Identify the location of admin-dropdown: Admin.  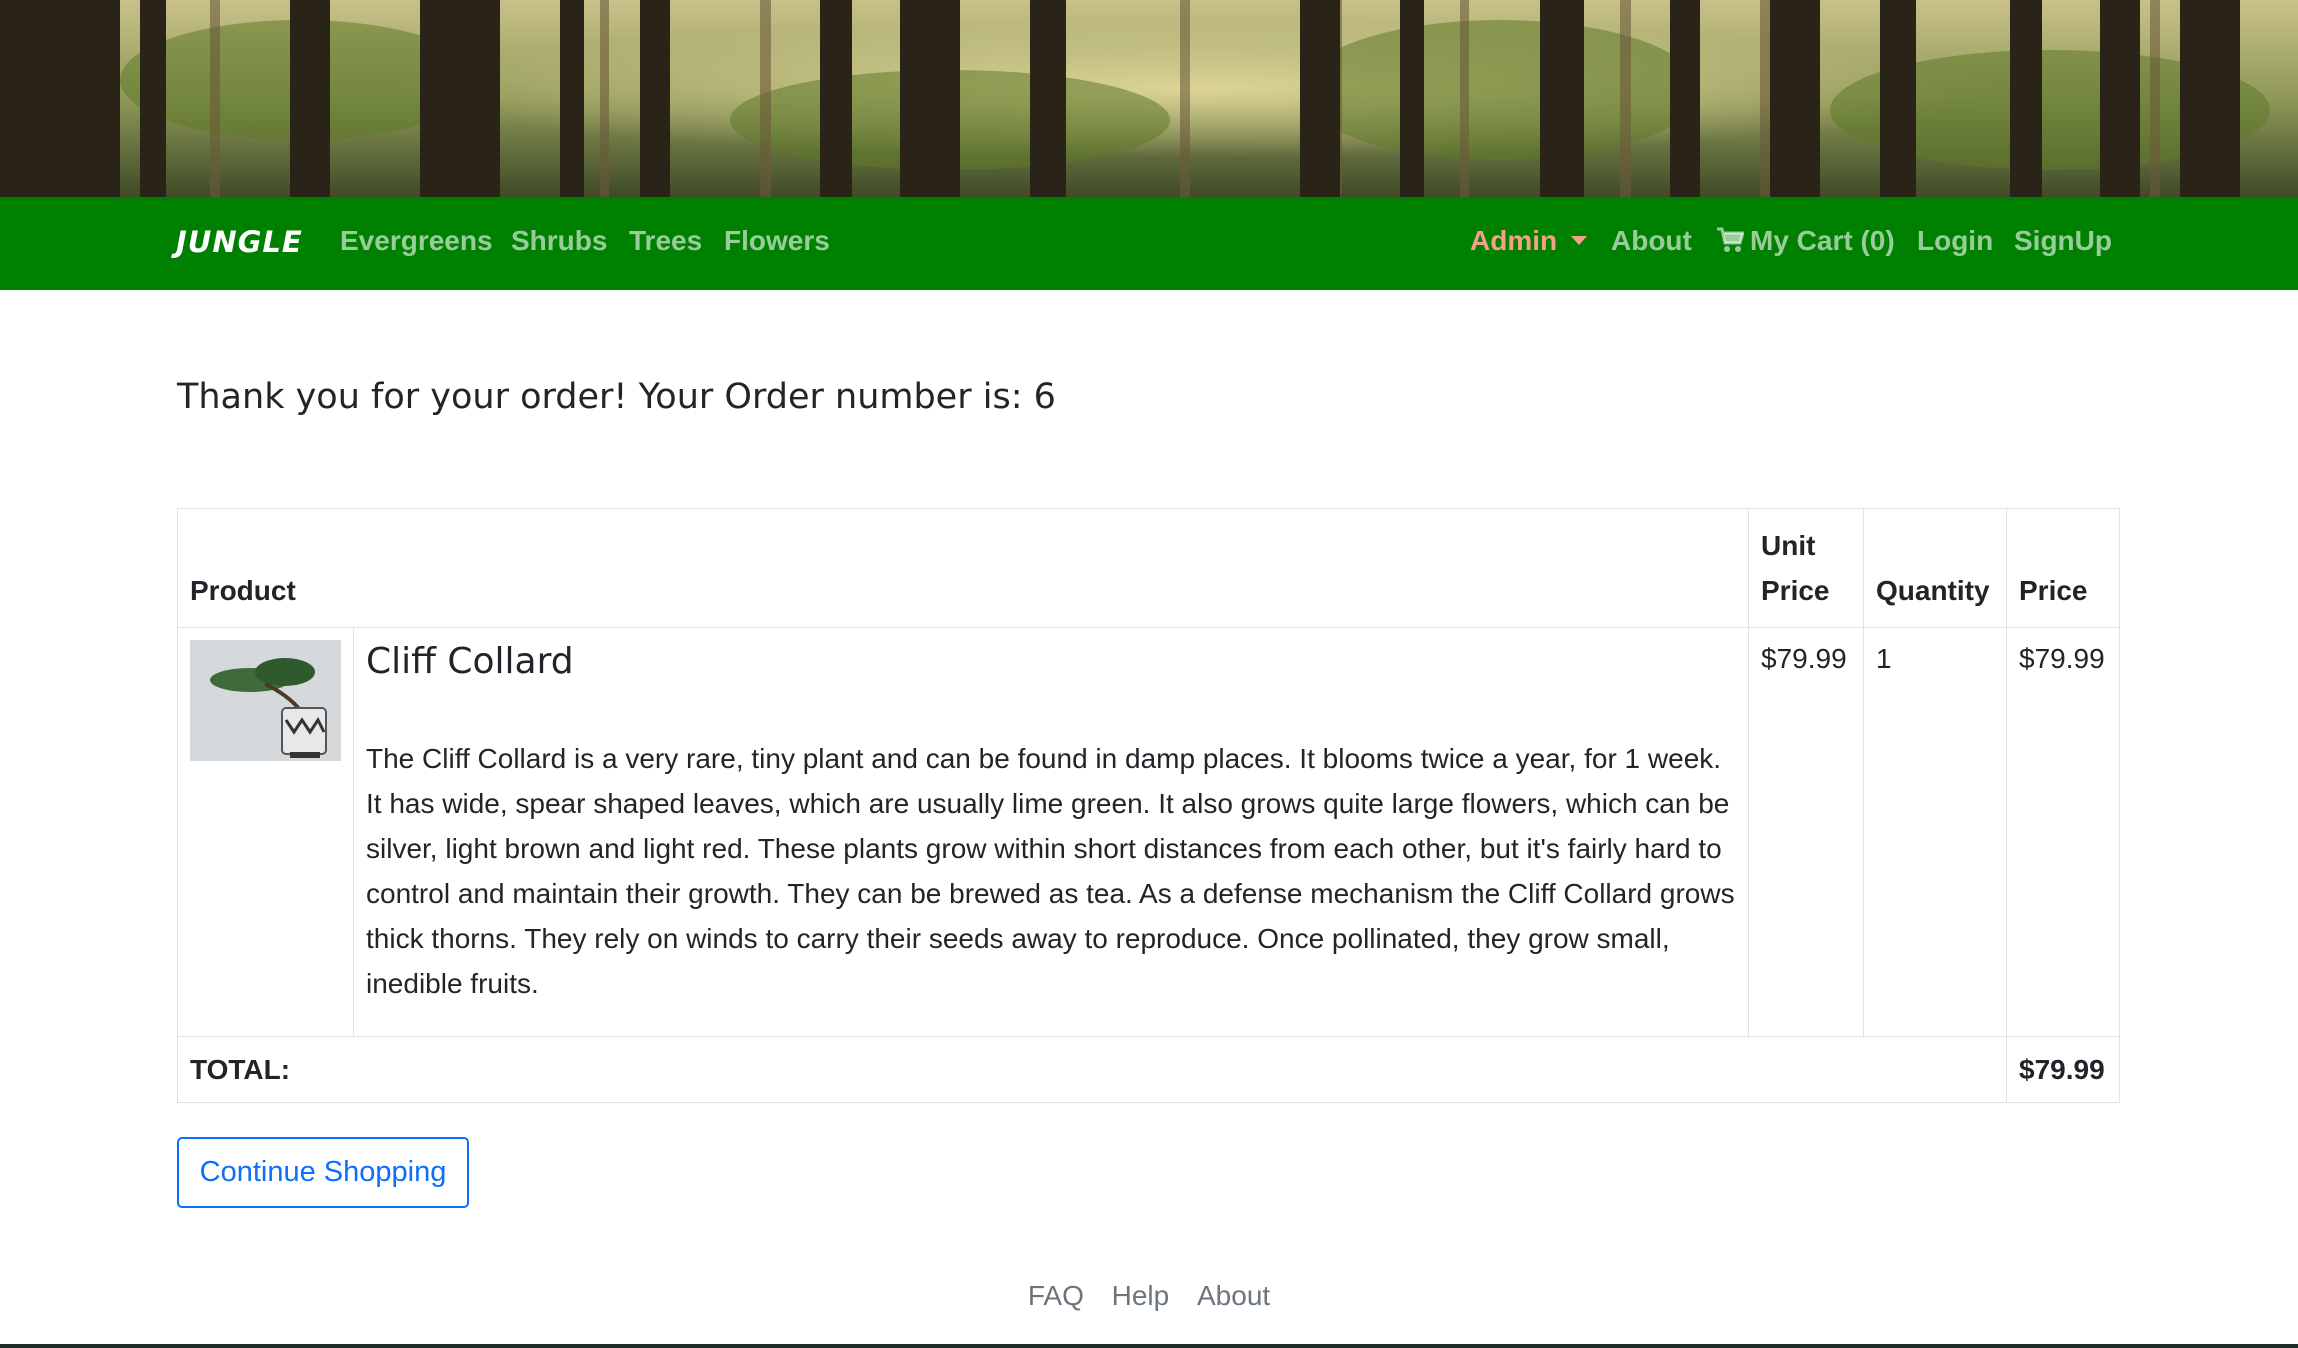
(1529, 241).